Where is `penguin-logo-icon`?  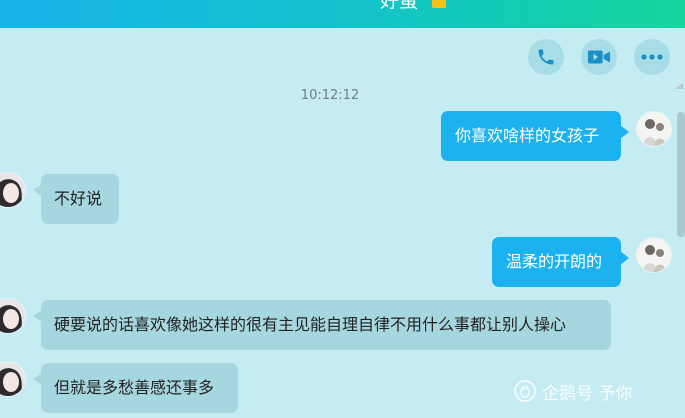
penguin-logo-icon is located at coordinates (525, 391).